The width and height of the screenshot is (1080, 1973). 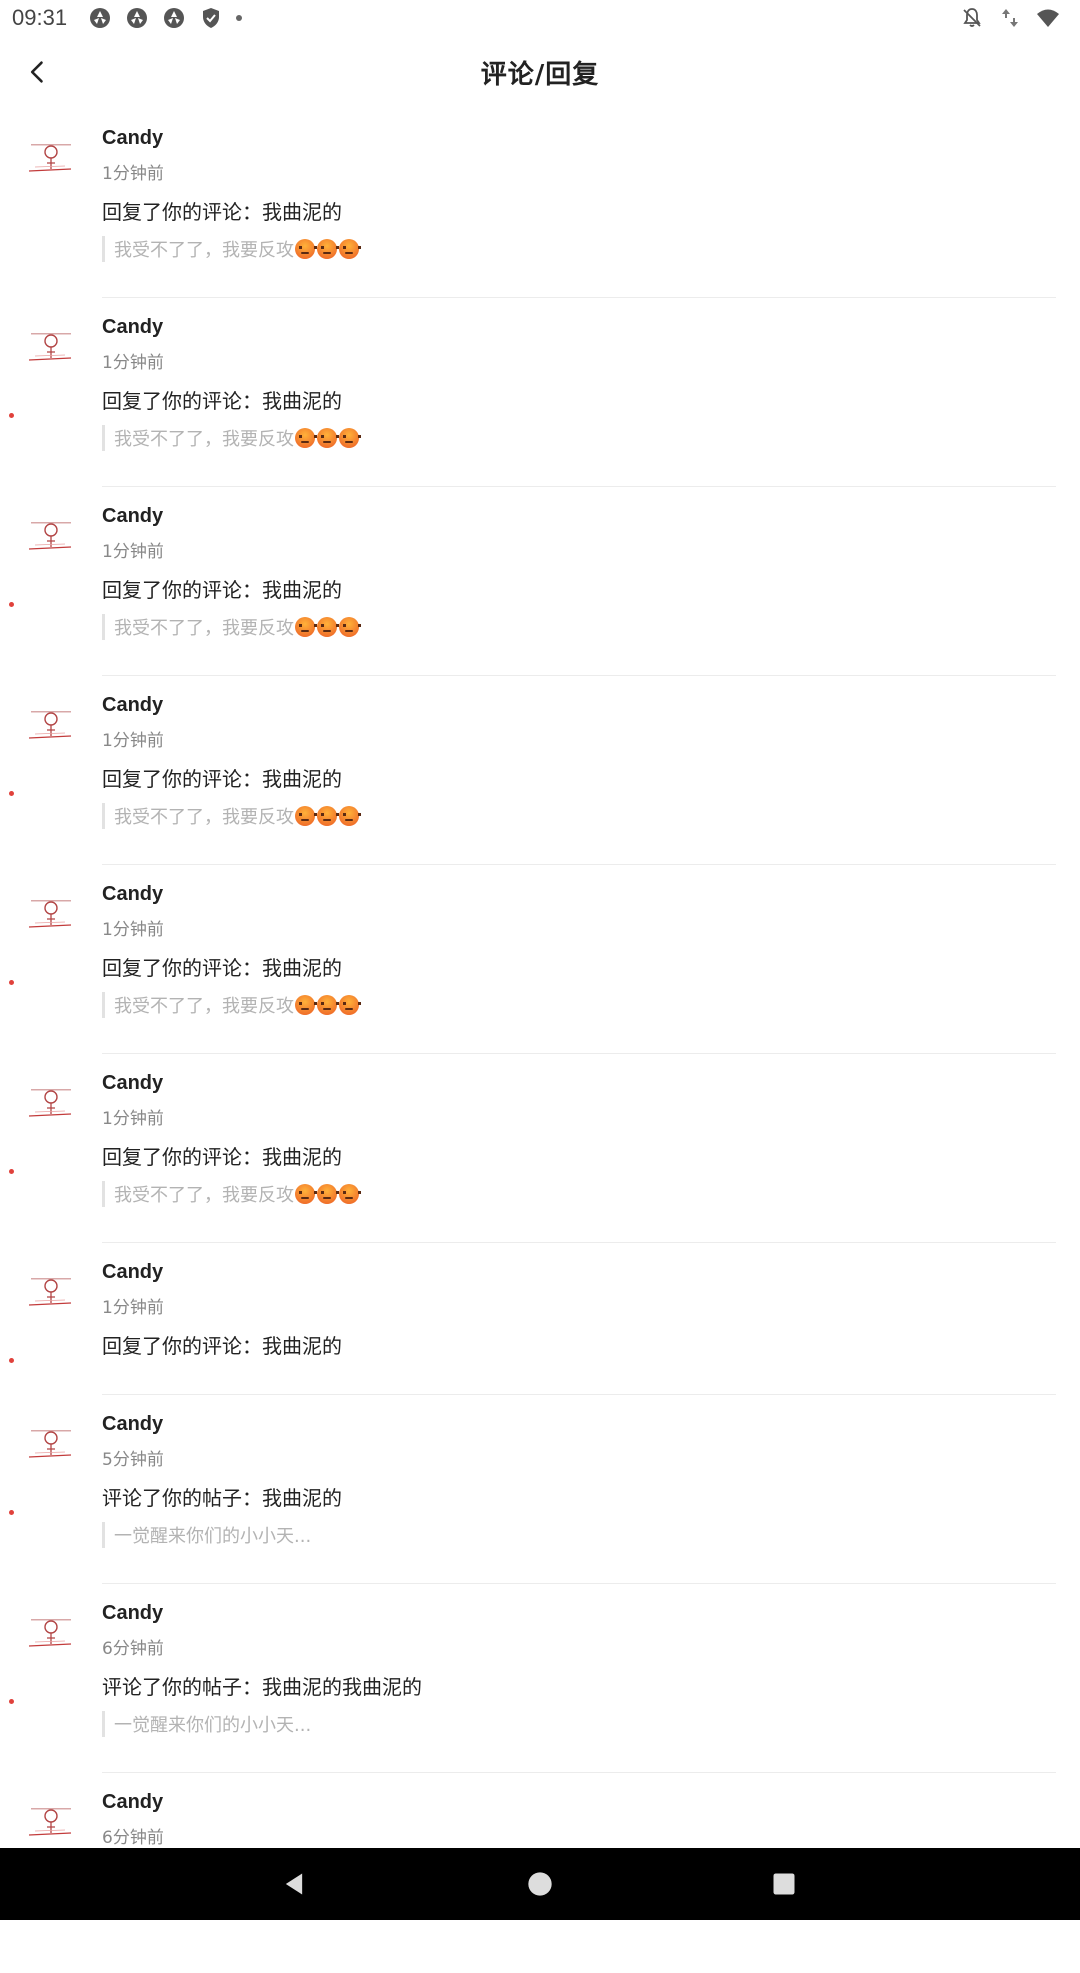 What do you see at coordinates (540, 74) in the screenshot?
I see `page-title: 评论/回复` at bounding box center [540, 74].